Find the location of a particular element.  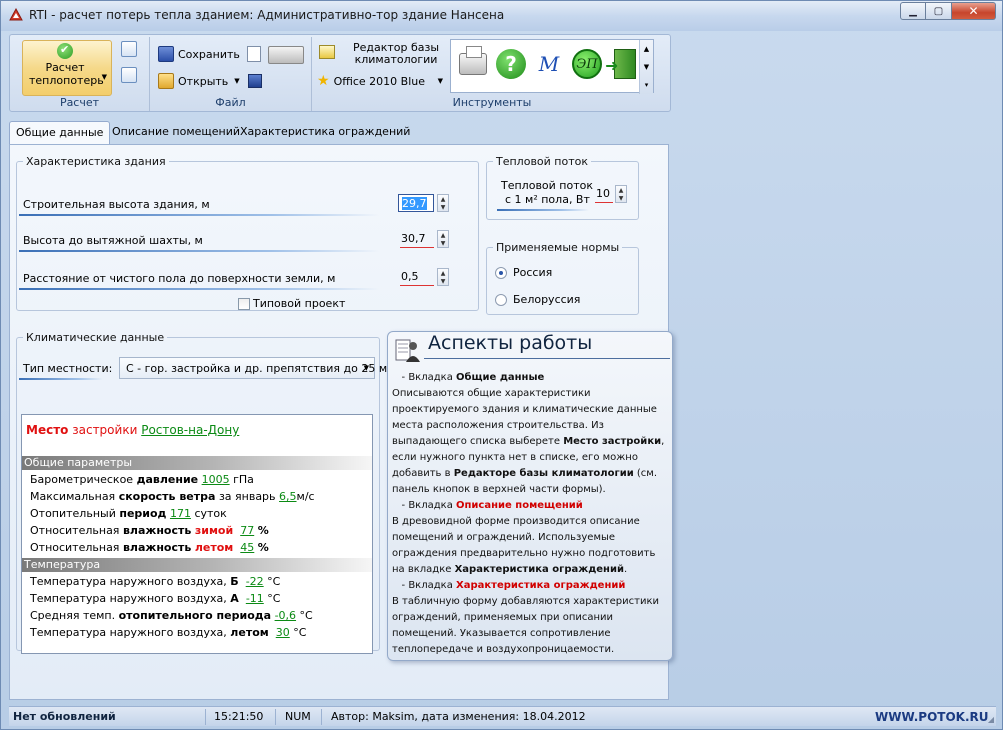

ep-icon: ЭП is located at coordinates (587, 64).